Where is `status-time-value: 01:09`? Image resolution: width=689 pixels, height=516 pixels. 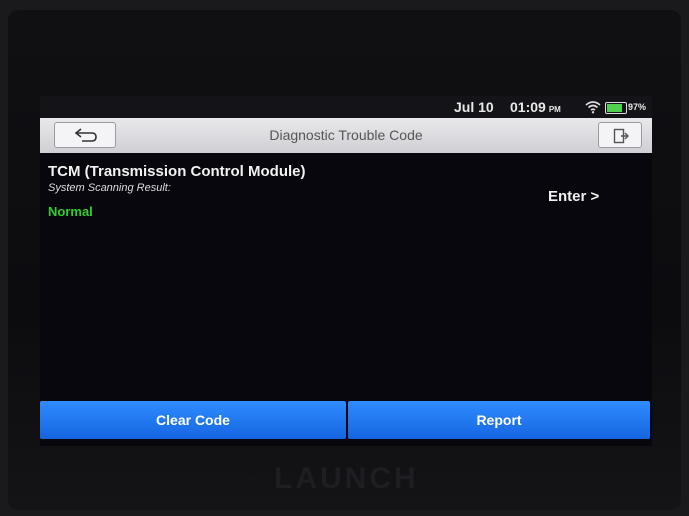
status-time-value: 01:09 is located at coordinates (528, 107).